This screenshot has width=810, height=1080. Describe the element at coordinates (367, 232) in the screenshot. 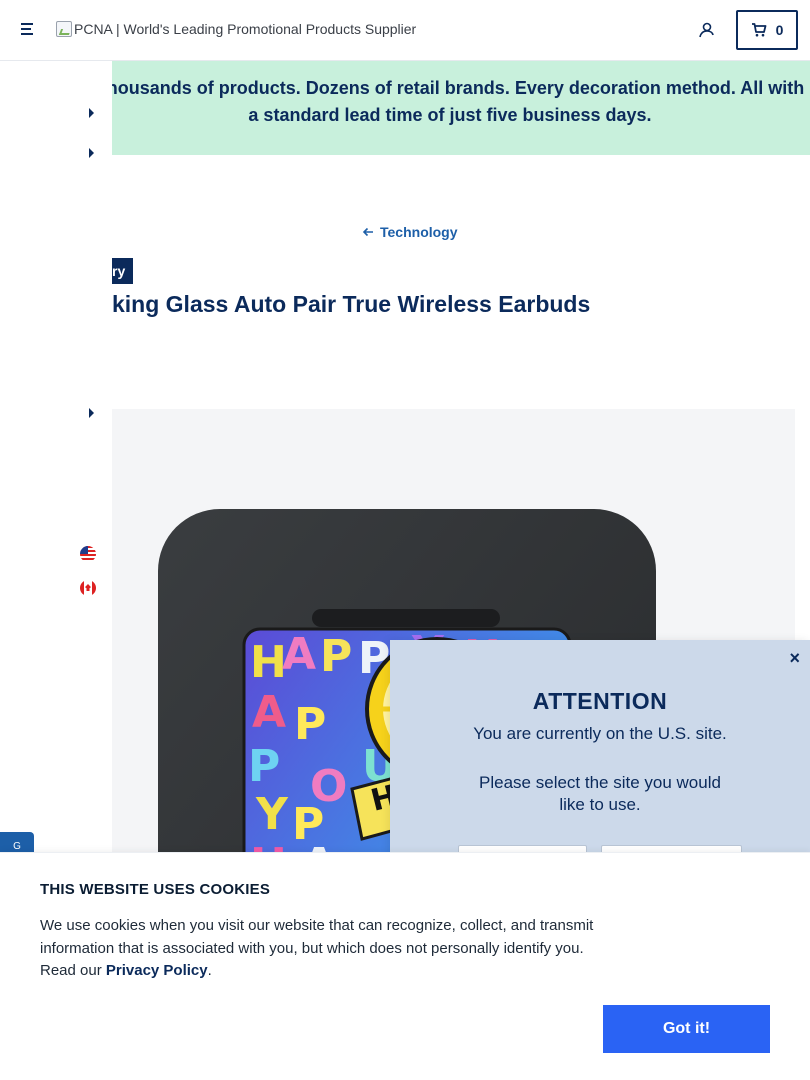

I see `arrow-left-icon` at that location.